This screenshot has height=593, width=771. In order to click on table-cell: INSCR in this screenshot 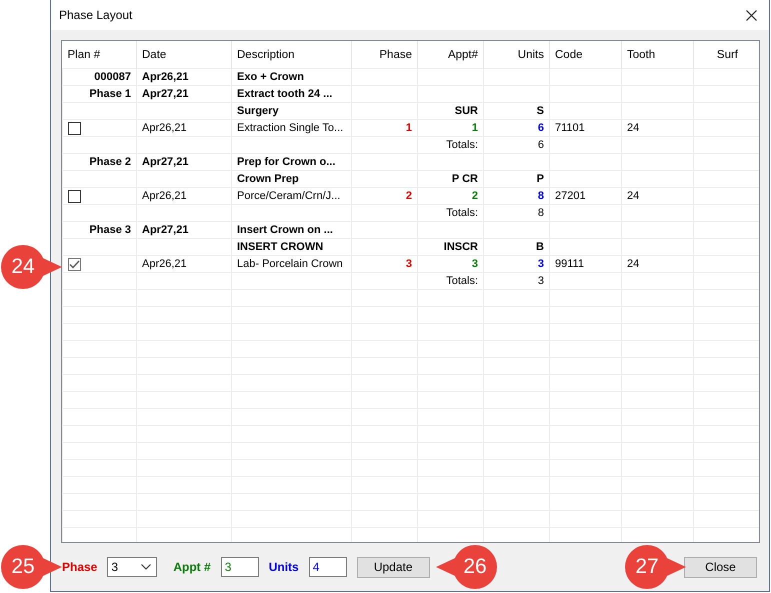, I will do `click(461, 247)`.